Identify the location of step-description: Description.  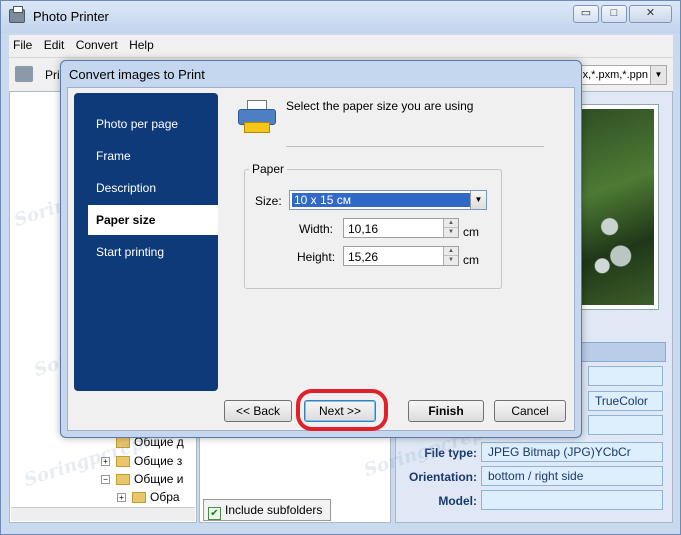
(146, 188).